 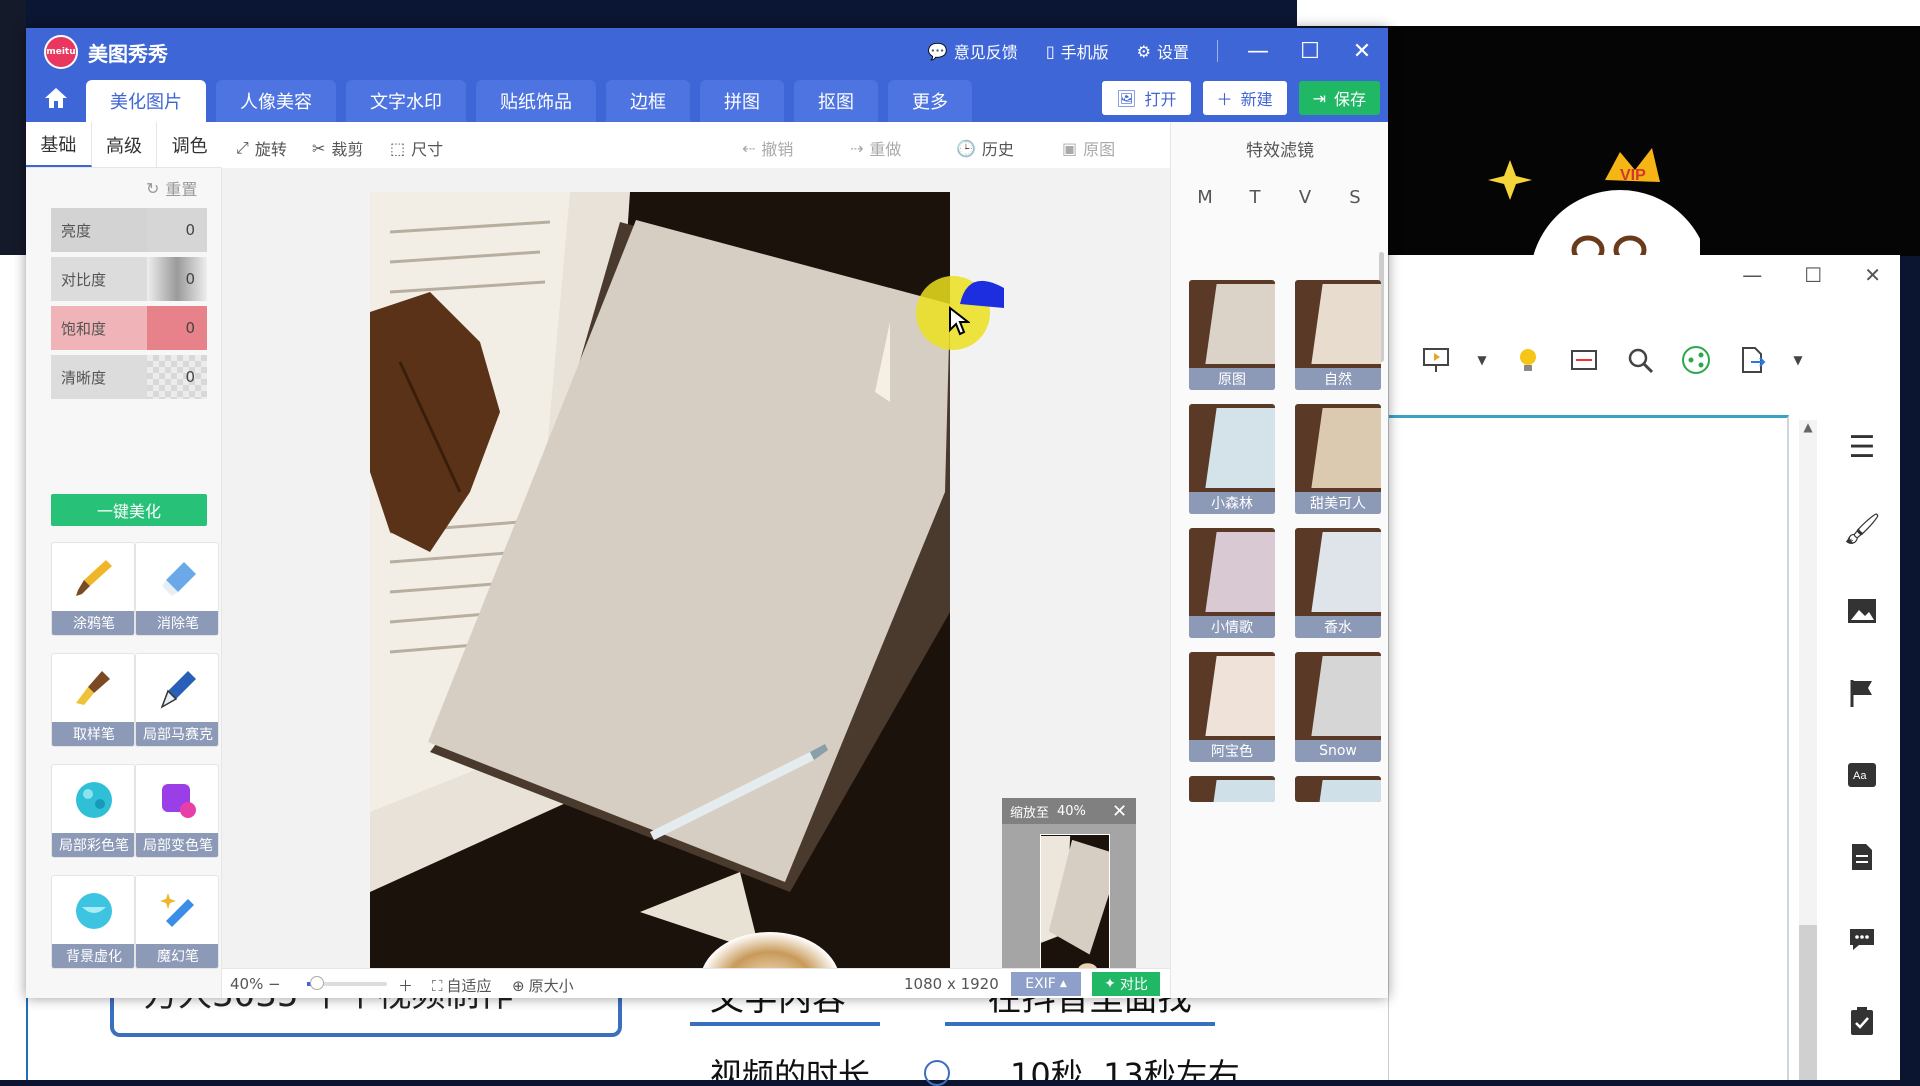 I want to click on feedback-button: 💬 意见反馈, so click(x=973, y=51).